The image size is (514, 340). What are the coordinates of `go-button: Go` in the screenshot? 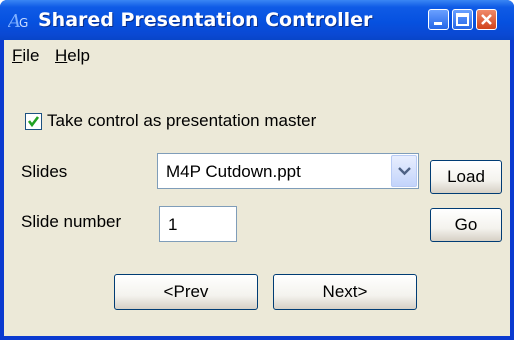 It's located at (466, 225).